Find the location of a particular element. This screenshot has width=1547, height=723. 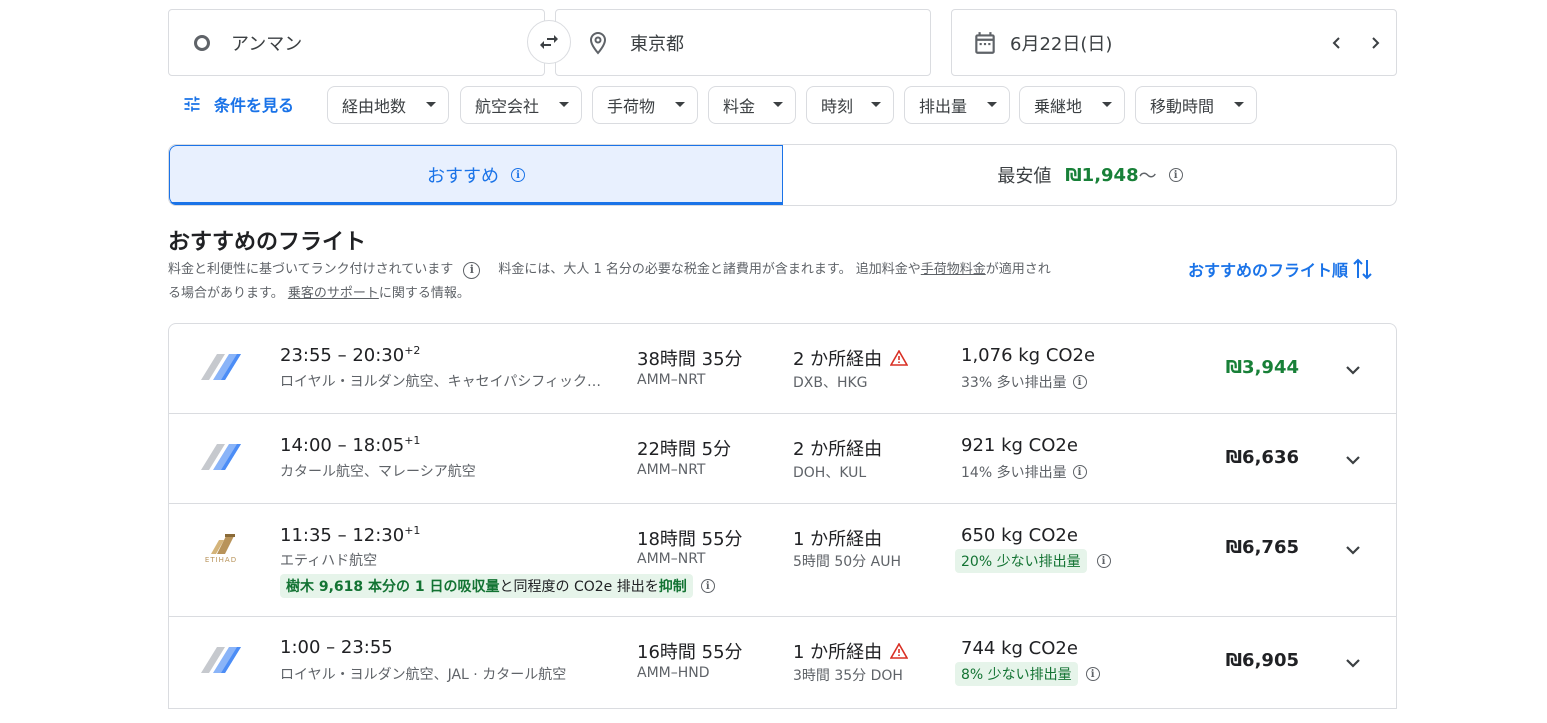

flight-times: 1:00 – 23:55 is located at coordinates (336, 647).